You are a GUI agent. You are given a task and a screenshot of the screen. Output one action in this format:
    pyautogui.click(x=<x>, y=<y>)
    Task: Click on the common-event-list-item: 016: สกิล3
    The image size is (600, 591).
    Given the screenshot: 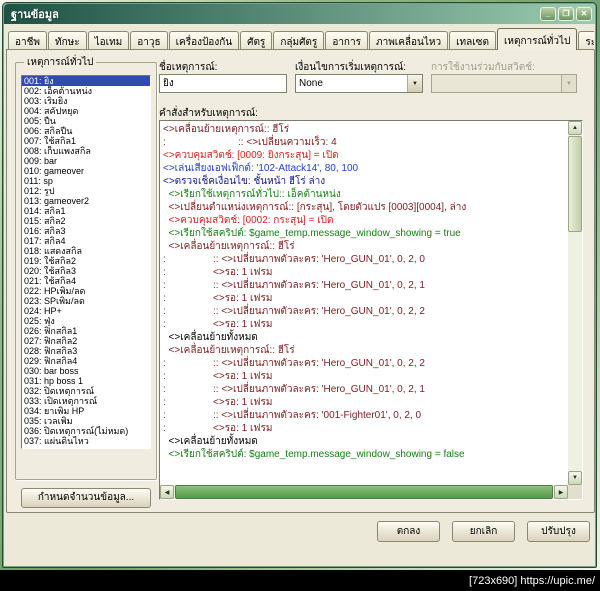 What is the action you would take?
    pyautogui.click(x=86, y=231)
    